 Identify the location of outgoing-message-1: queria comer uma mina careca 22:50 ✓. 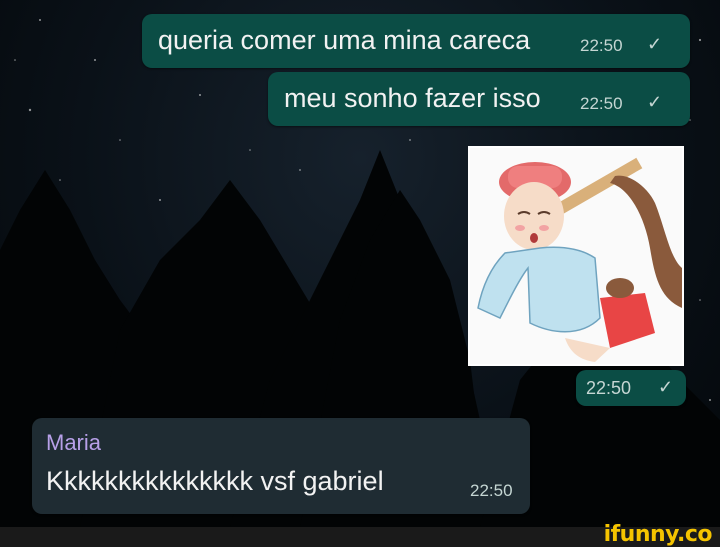
(416, 41).